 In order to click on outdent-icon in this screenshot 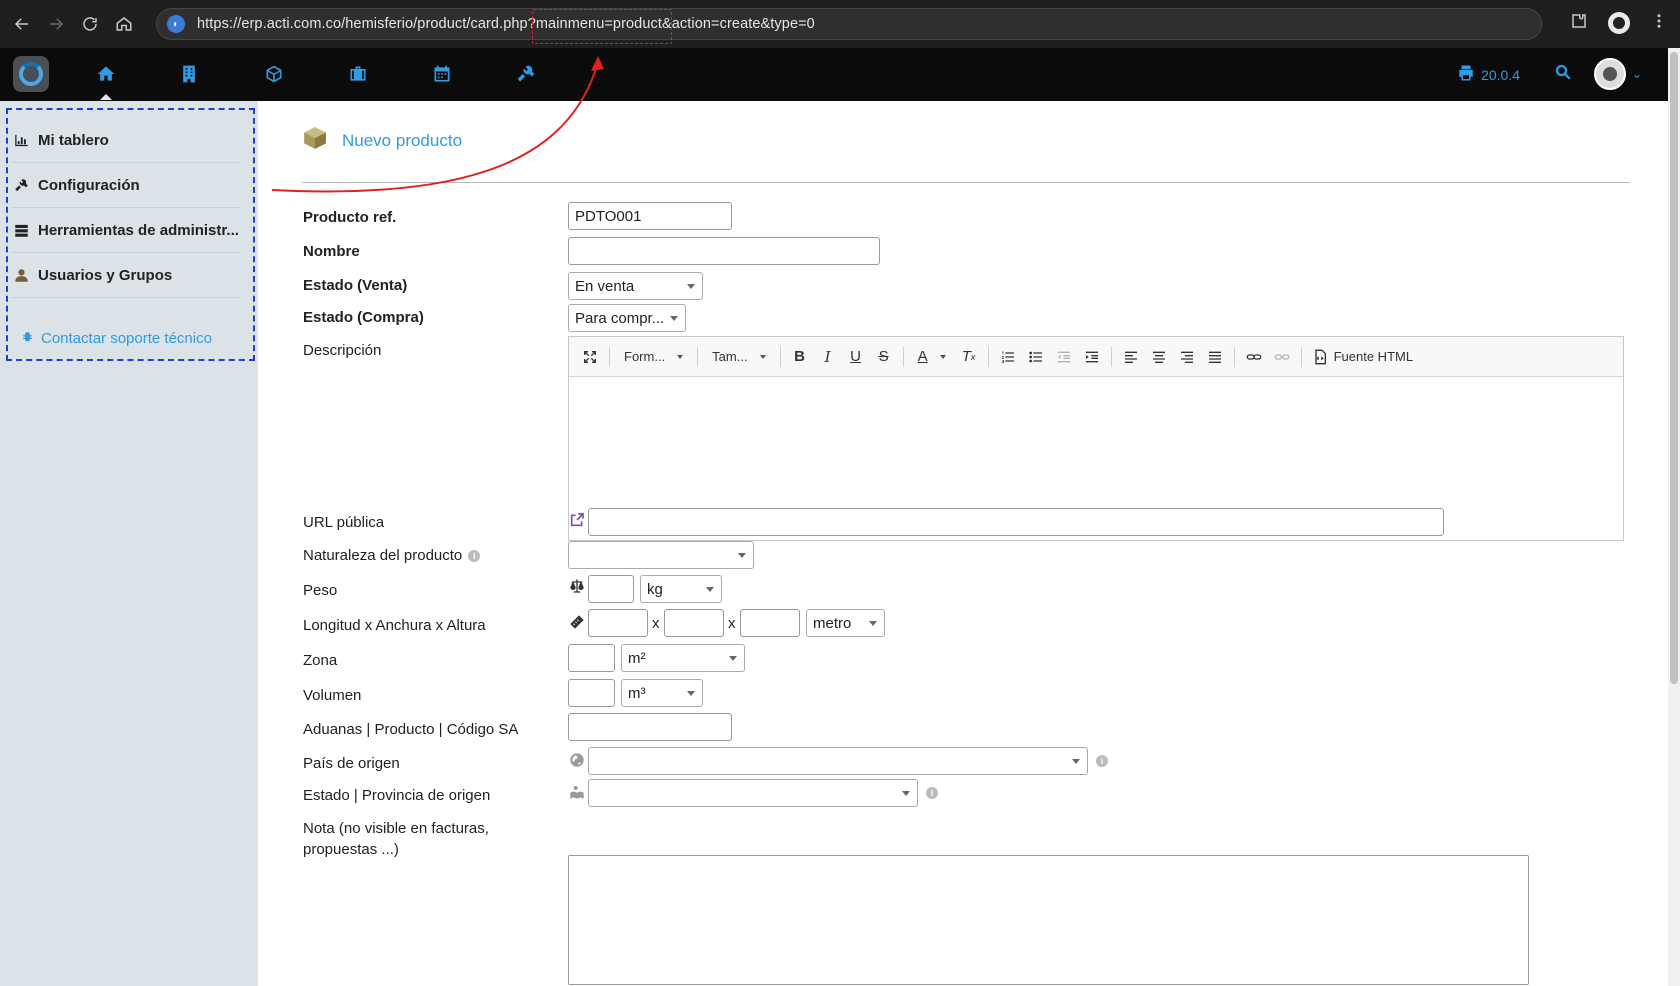, I will do `click(1064, 357)`.